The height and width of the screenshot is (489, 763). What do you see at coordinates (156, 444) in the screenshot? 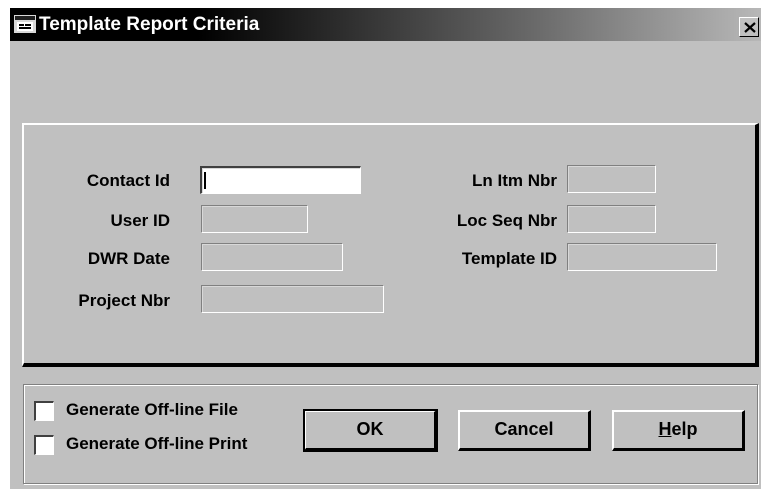
I see `generate-print-label: Generate Off-line Print` at bounding box center [156, 444].